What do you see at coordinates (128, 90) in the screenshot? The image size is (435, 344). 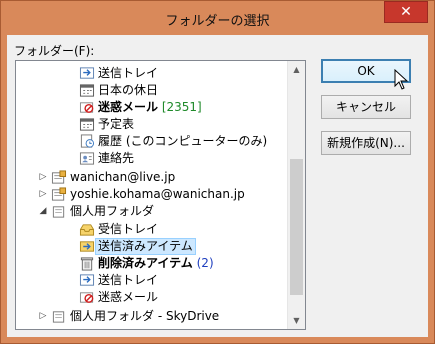 I see `tree-item-label: 日本の休日` at bounding box center [128, 90].